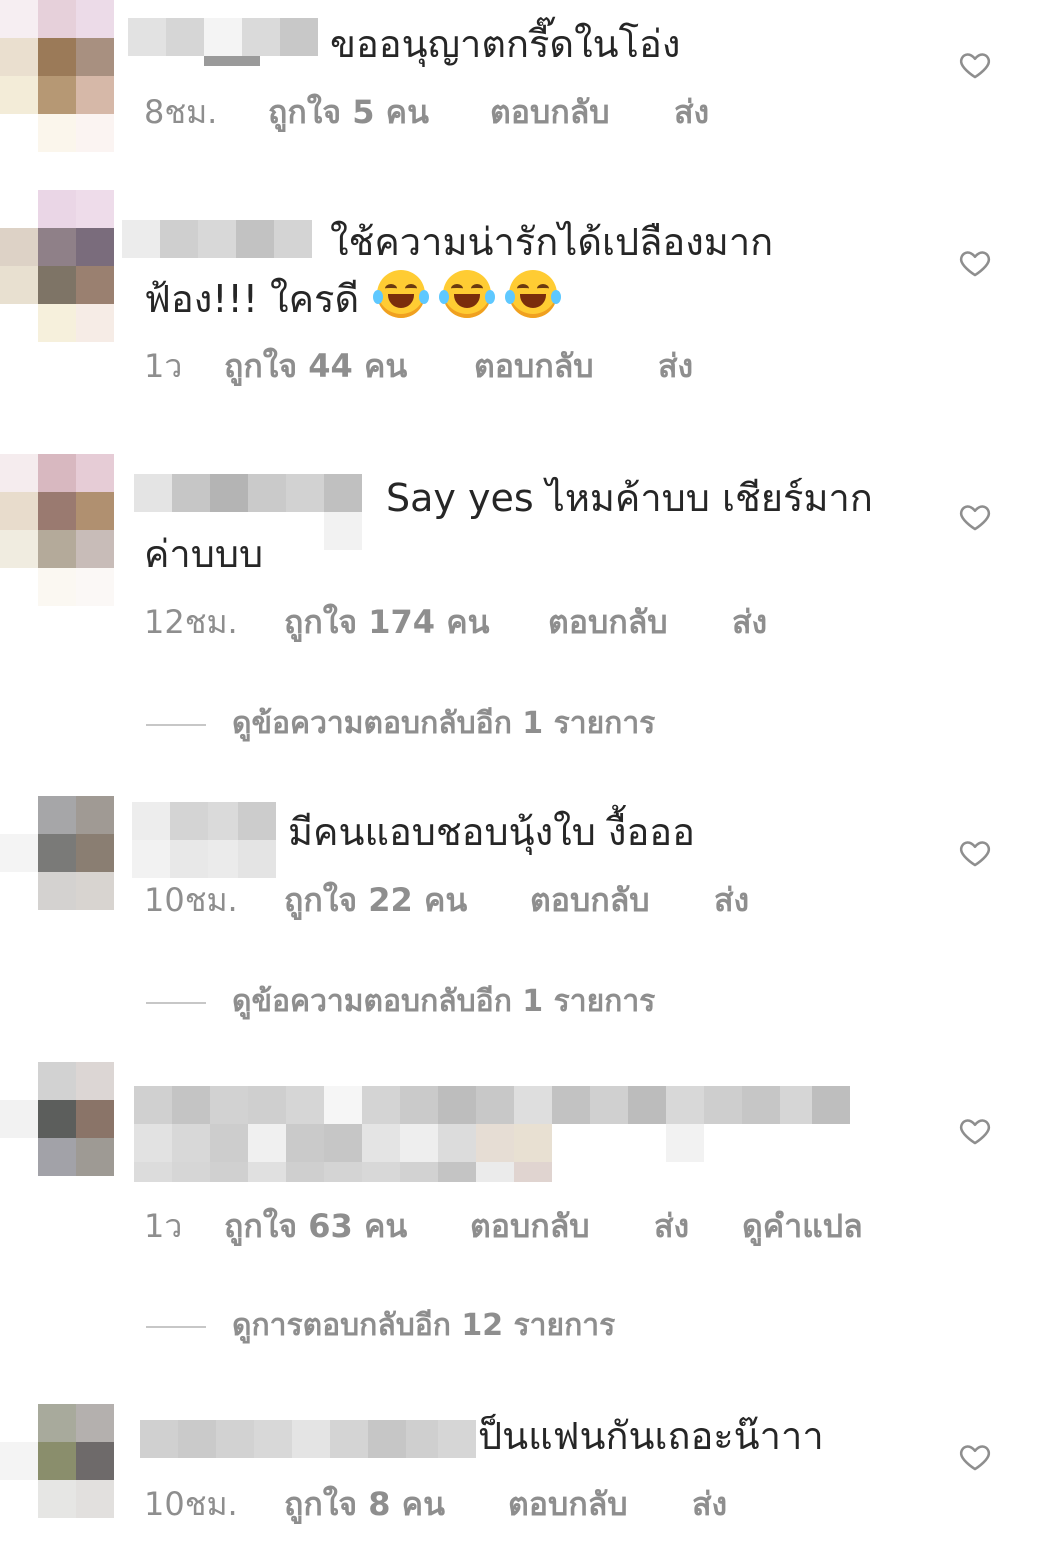 This screenshot has width=1056, height=1552. What do you see at coordinates (424, 1325) in the screenshot?
I see `view-replies-label: ดูการตอบกลับอีก 12 รายการ` at bounding box center [424, 1325].